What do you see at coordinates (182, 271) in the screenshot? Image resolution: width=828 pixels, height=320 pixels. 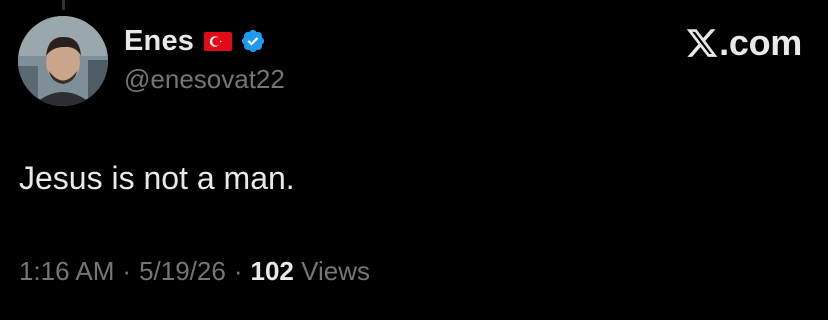 I see `tweet-date: 5/19/26` at bounding box center [182, 271].